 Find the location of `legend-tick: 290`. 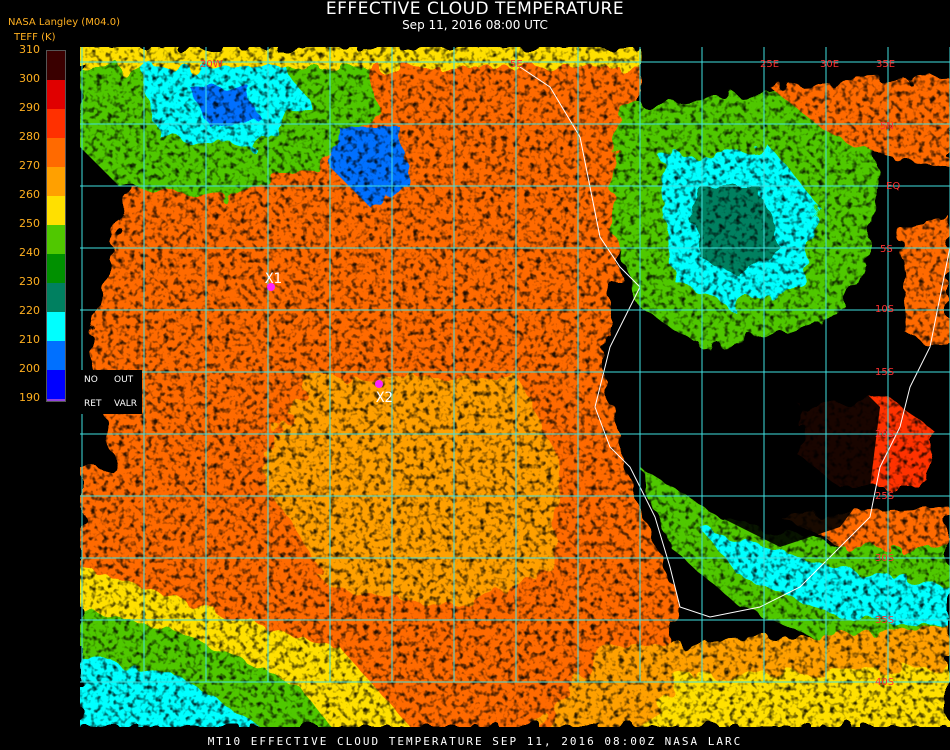

legend-tick: 290 is located at coordinates (29, 107).